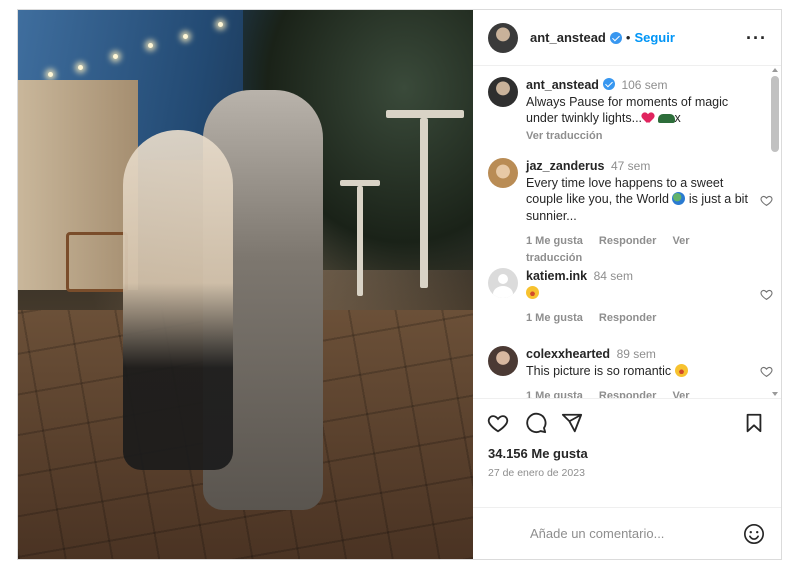 This screenshot has width=800, height=579. What do you see at coordinates (648, 118) in the screenshot?
I see `red-heart-emoji-icon` at bounding box center [648, 118].